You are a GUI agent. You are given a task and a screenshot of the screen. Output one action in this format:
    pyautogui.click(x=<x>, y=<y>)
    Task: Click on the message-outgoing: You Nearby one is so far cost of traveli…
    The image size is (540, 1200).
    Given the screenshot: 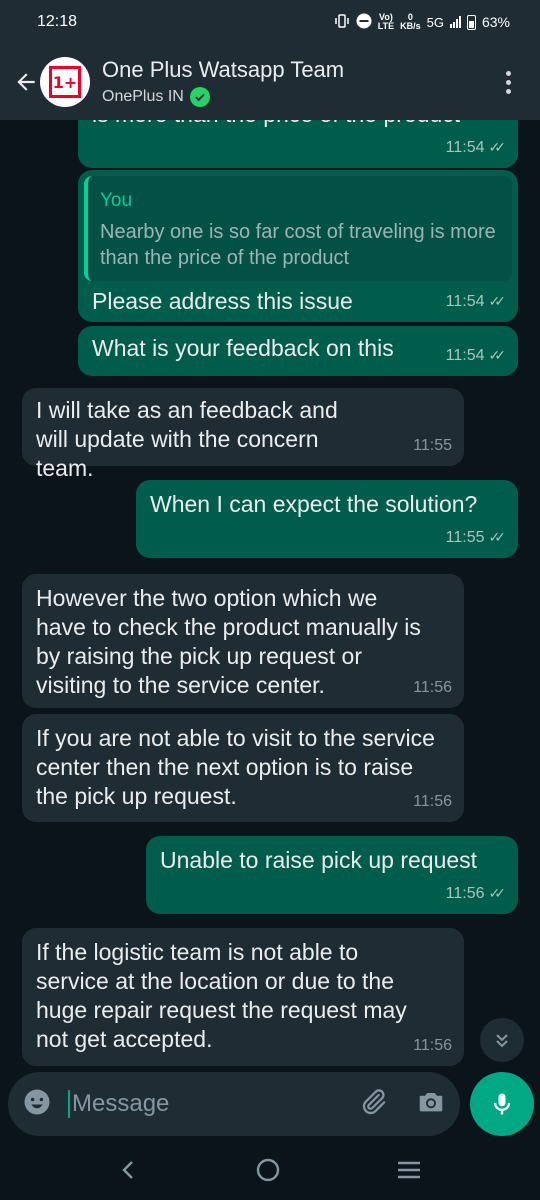 What is the action you would take?
    pyautogui.click(x=298, y=246)
    